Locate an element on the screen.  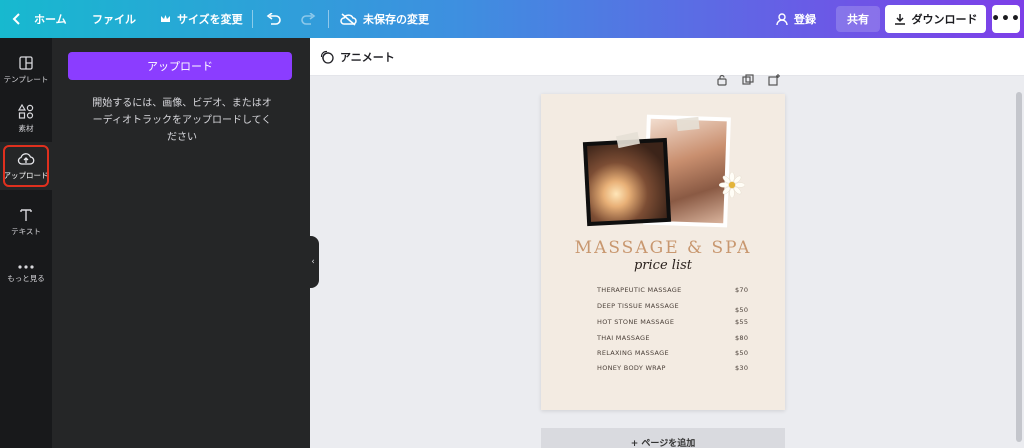
price-row: THAI MASSAGE $80 is located at coordinates (677, 338).